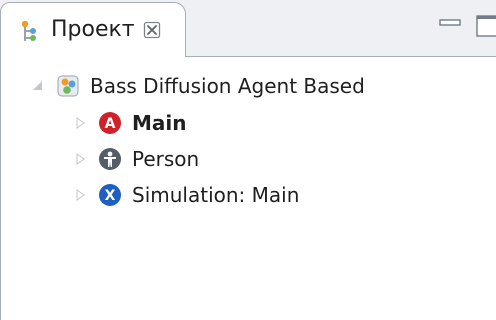  I want to click on svg-text: A, so click(110, 124).